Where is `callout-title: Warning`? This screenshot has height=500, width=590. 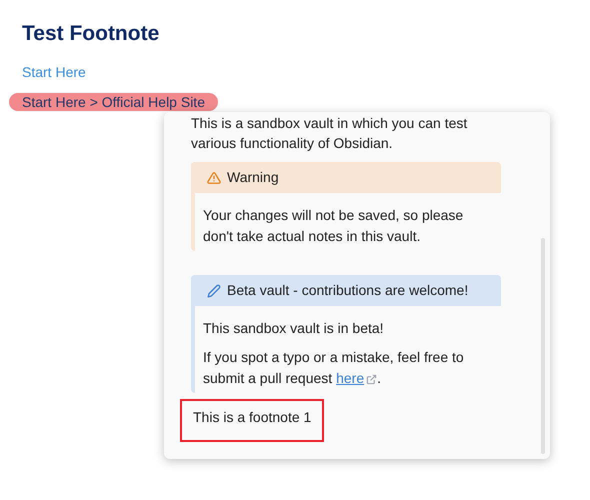
callout-title: Warning is located at coordinates (253, 177).